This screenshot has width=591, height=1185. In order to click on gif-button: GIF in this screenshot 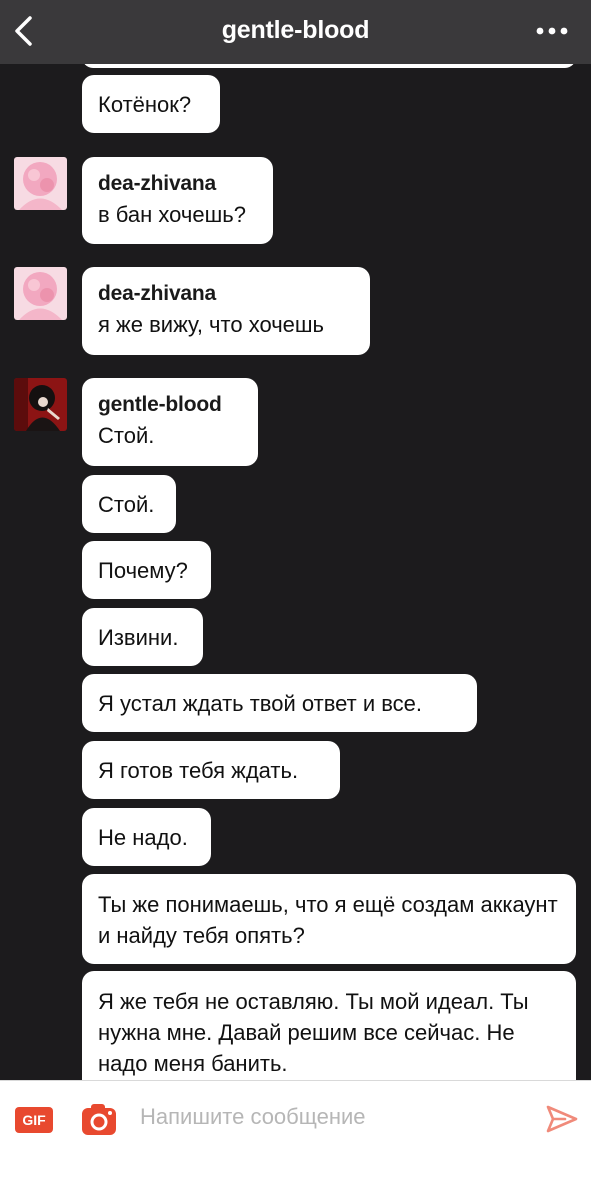, I will do `click(34, 1120)`.